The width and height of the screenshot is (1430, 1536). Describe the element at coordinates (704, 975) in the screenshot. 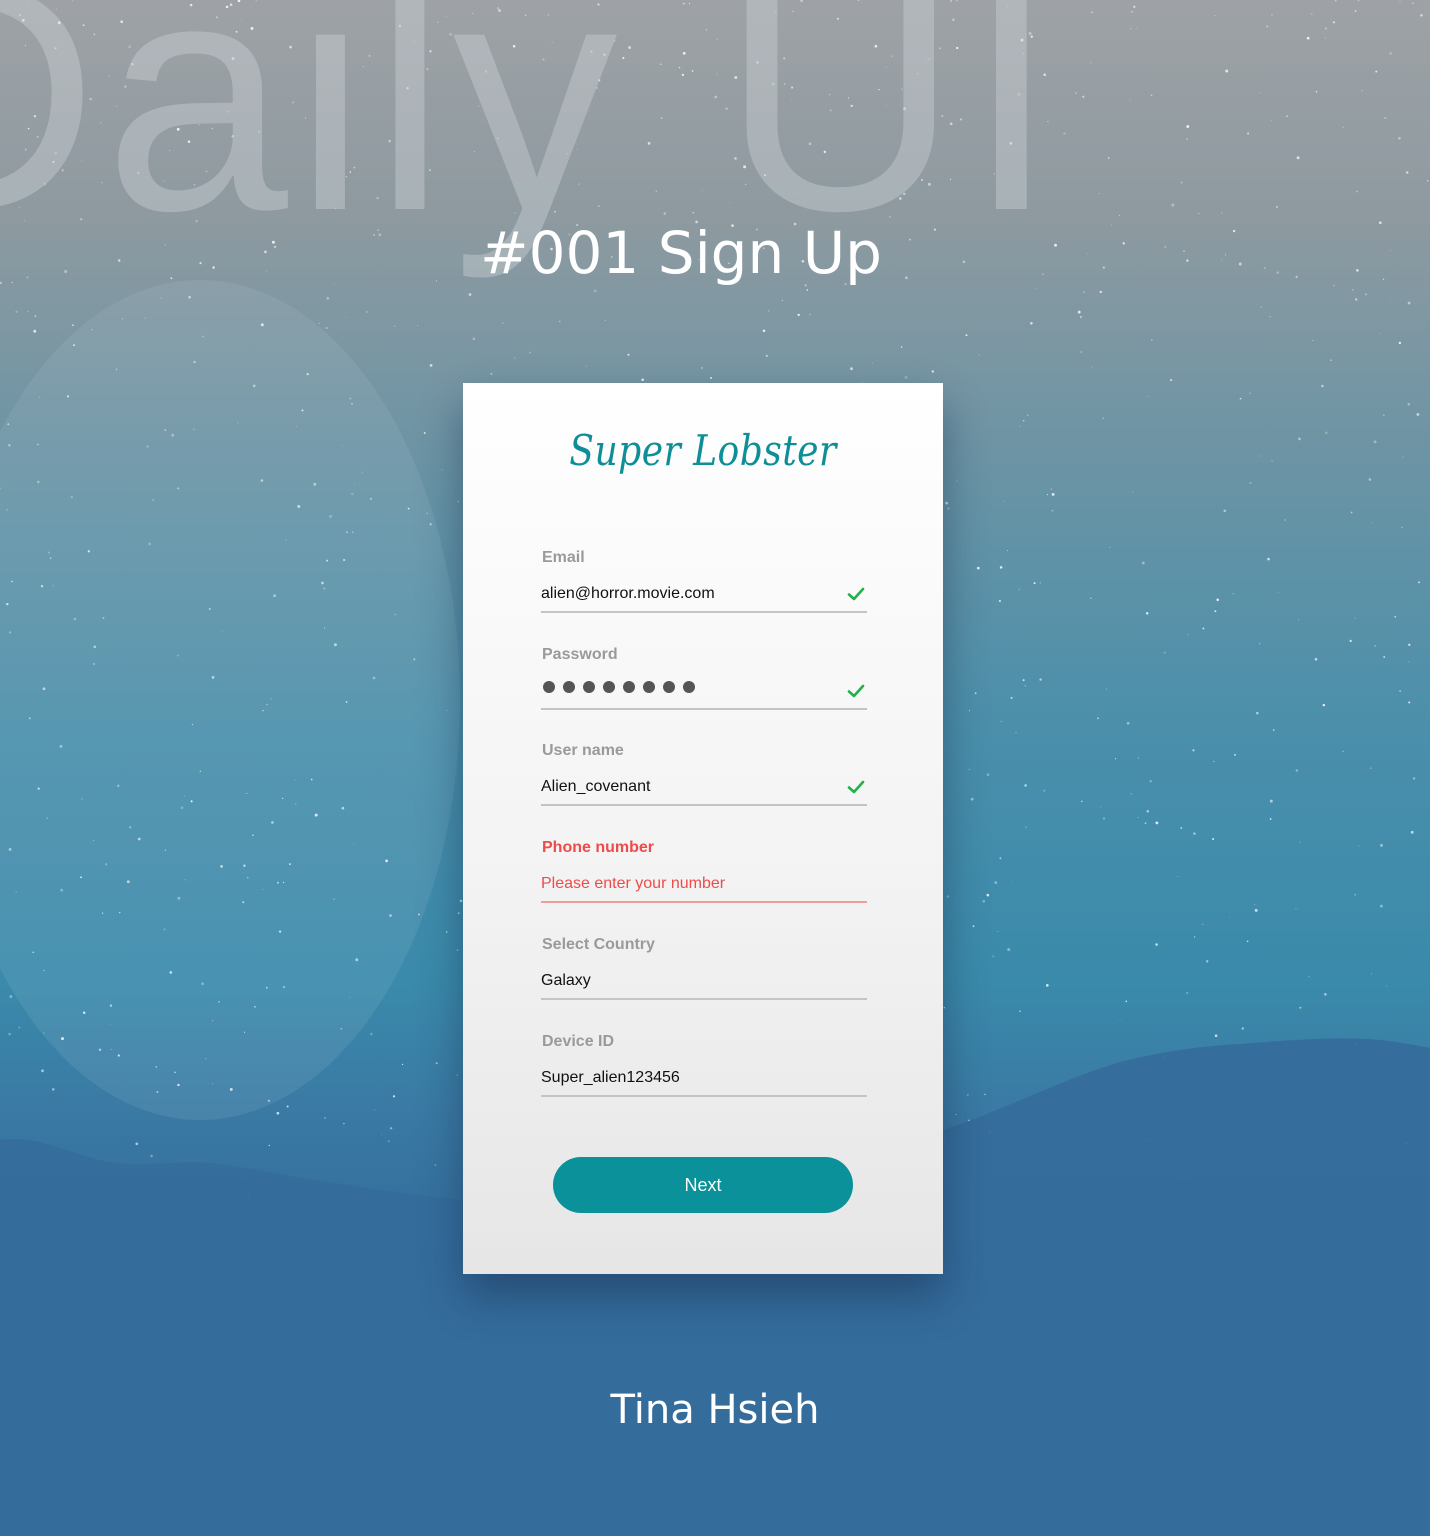

I see `country-field: Select Country Galaxy` at that location.